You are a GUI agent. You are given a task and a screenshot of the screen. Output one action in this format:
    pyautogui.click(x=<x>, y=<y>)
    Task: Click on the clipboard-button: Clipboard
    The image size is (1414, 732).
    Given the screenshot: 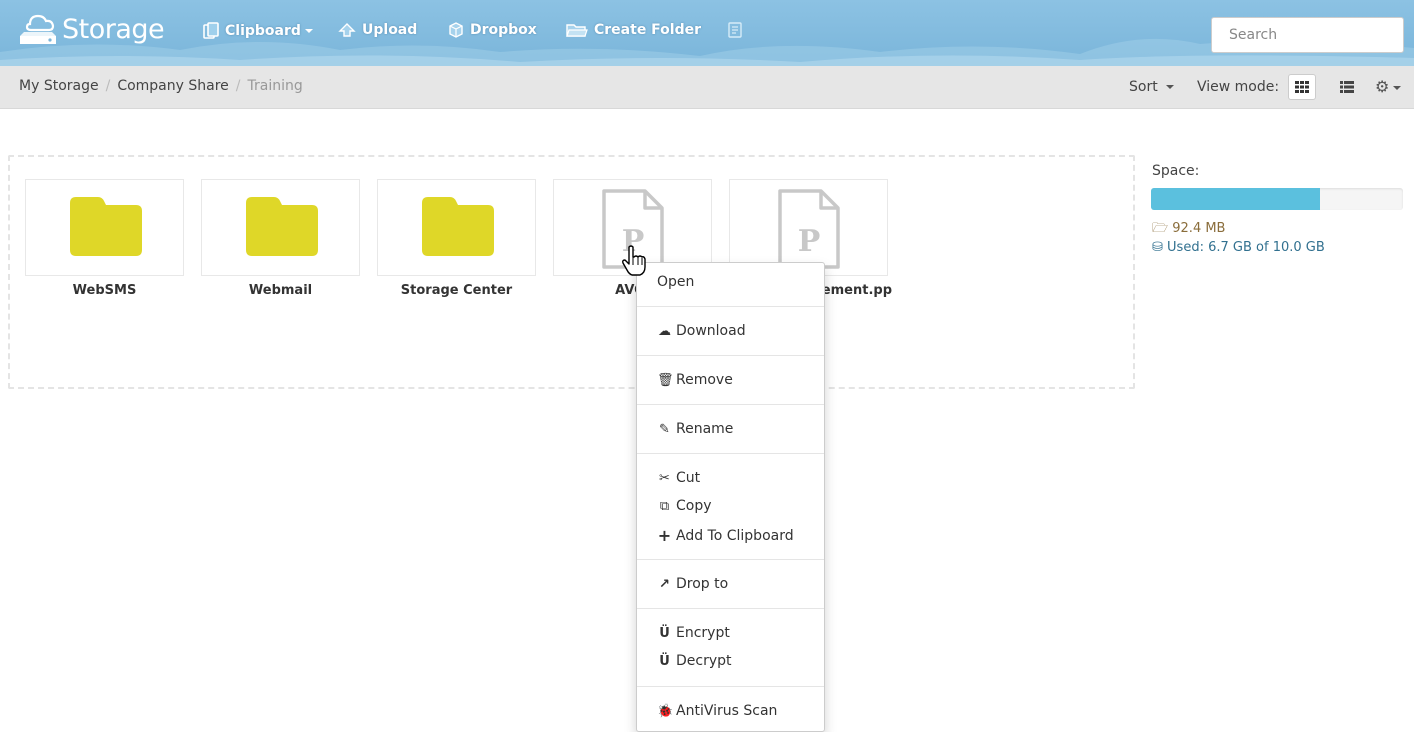 What is the action you would take?
    pyautogui.click(x=258, y=31)
    